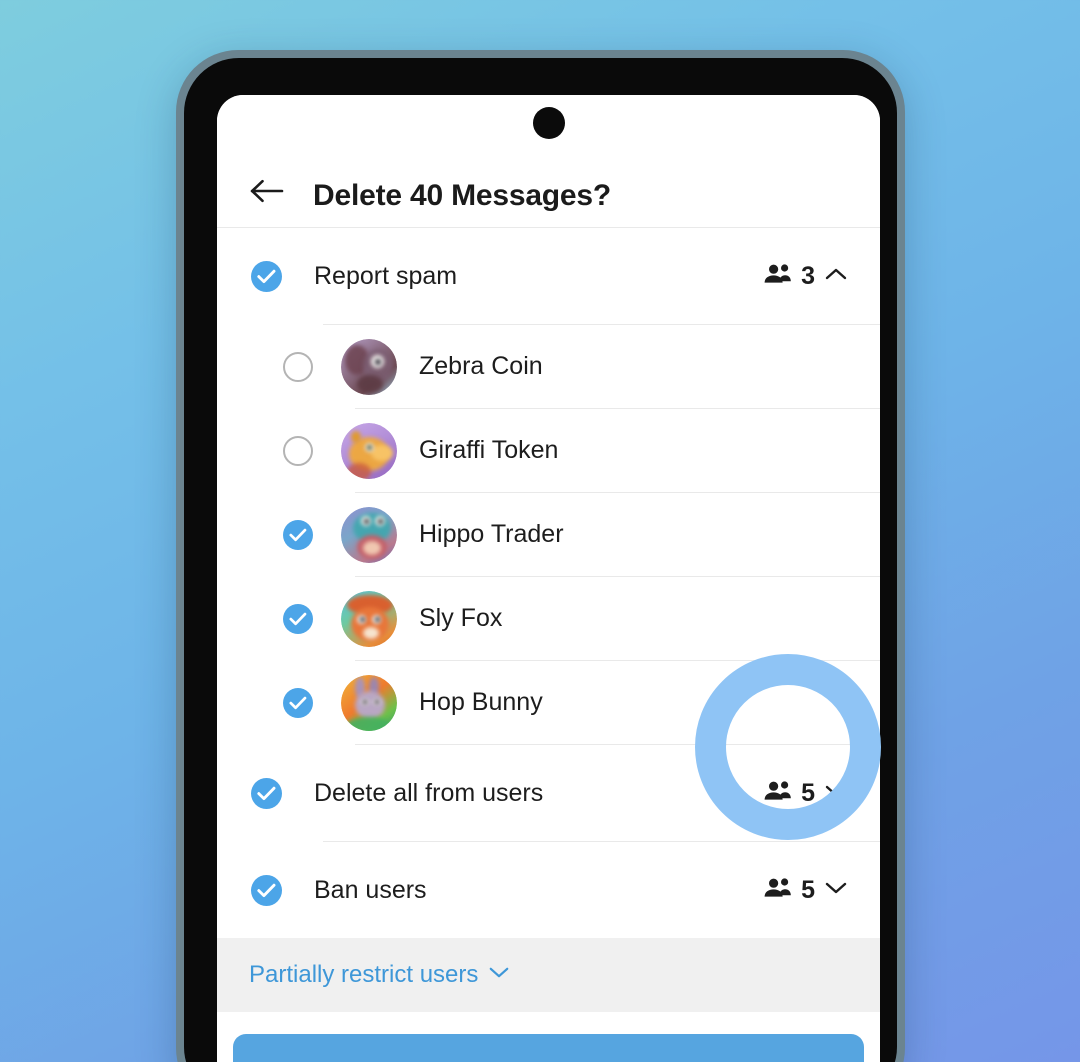  I want to click on user-row-sly-fox: Sly Fox, so click(548, 618).